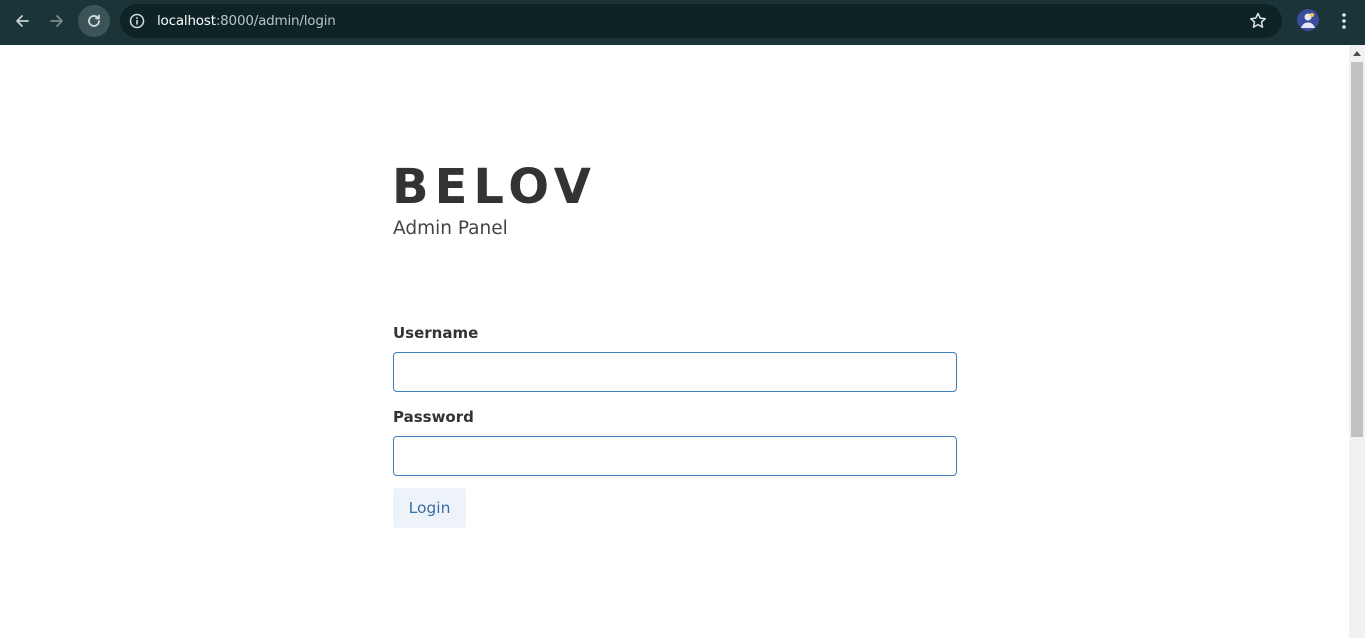 Image resolution: width=1365 pixels, height=638 pixels. I want to click on browser-toolbar: localhost:8000/admin/login, so click(682, 22).